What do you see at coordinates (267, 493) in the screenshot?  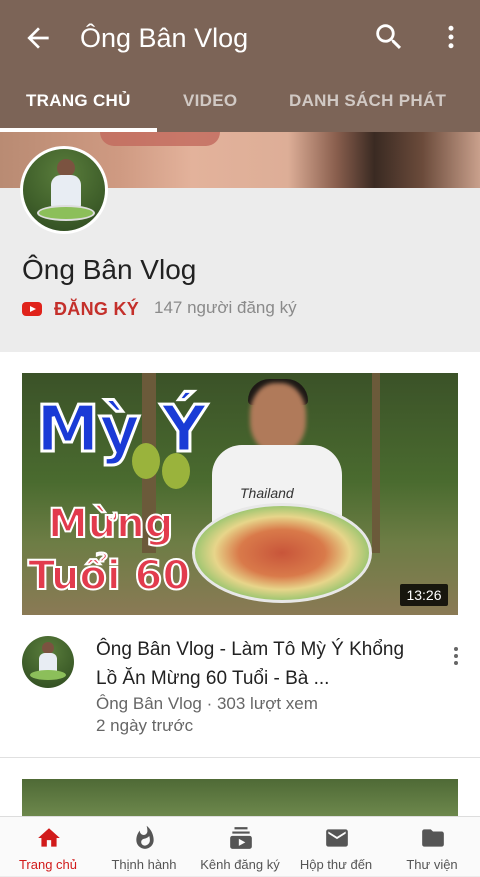 I see `thumbnail-shirt-text: Thailand` at bounding box center [267, 493].